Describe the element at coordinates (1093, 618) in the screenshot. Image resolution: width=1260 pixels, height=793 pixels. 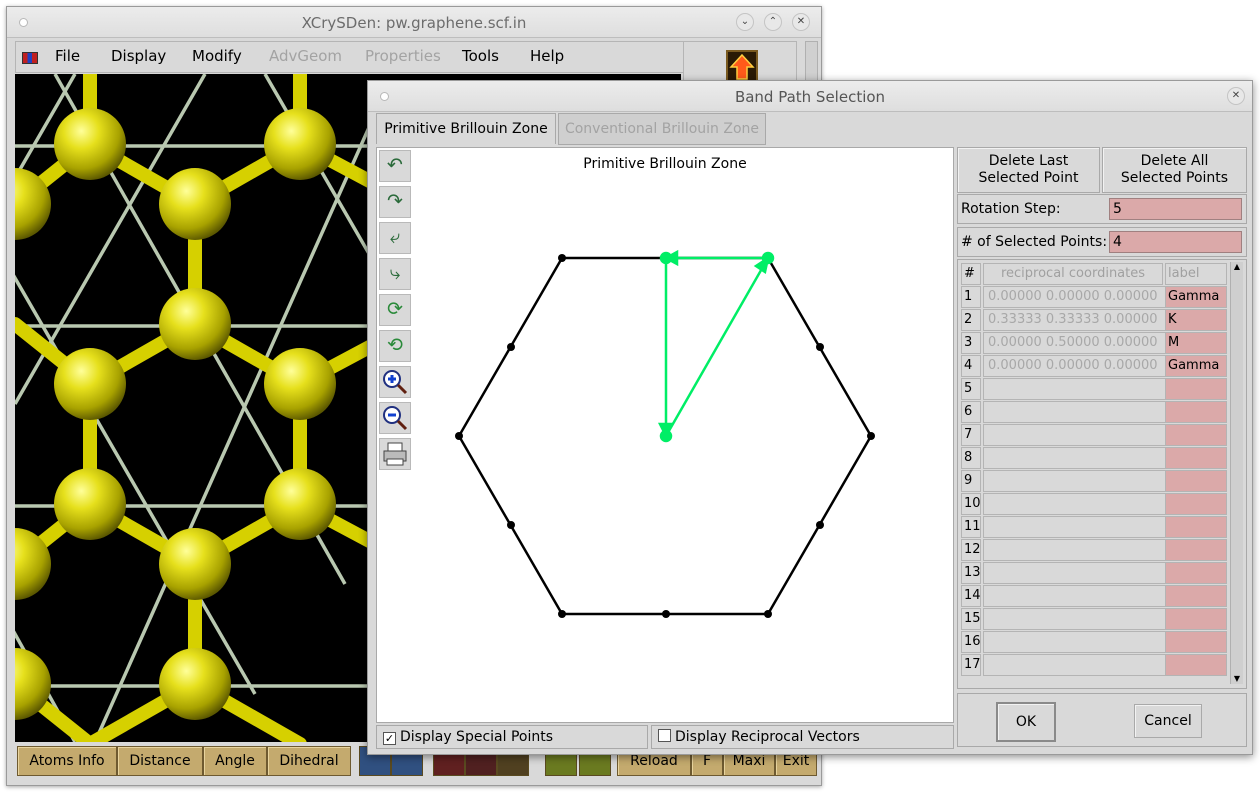
I see `table-row: 15` at that location.